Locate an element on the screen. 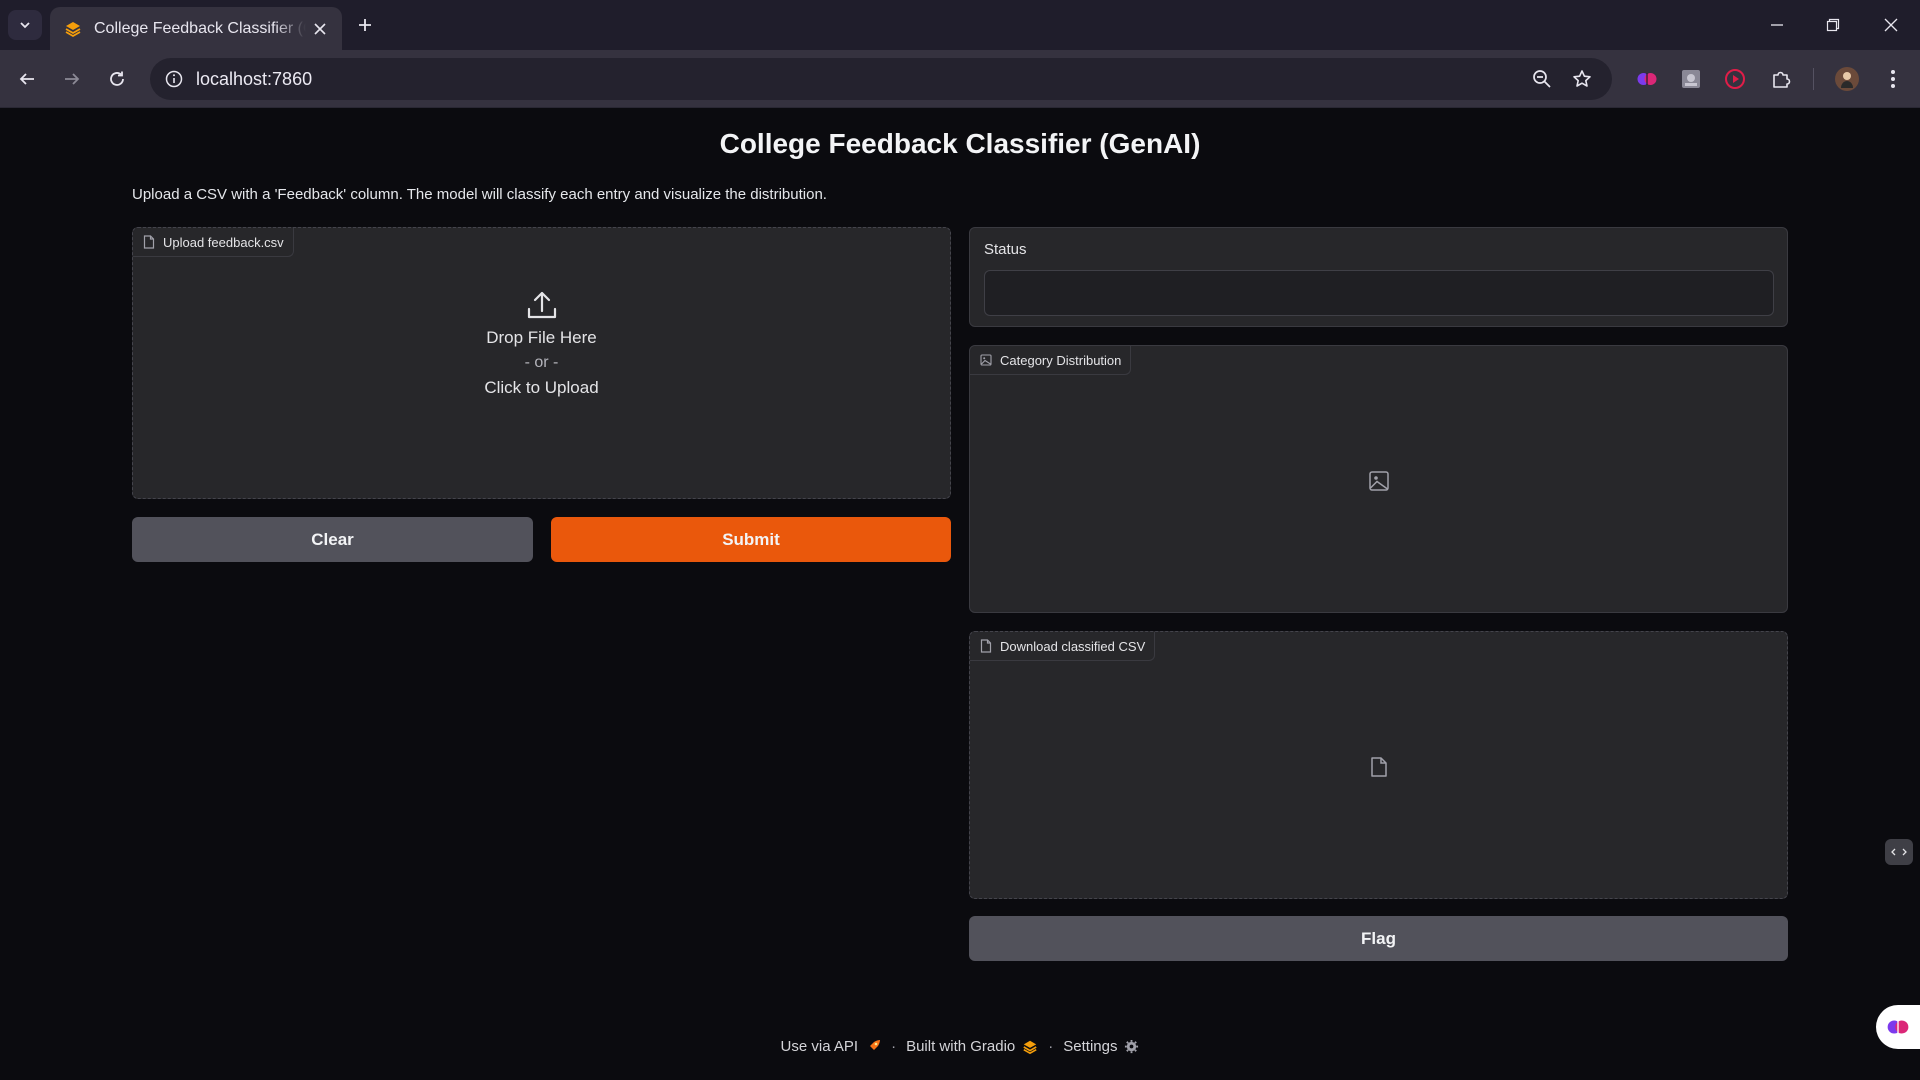 This screenshot has width=1920, height=1080. use-via-api-link: Use via API is located at coordinates (831, 1046).